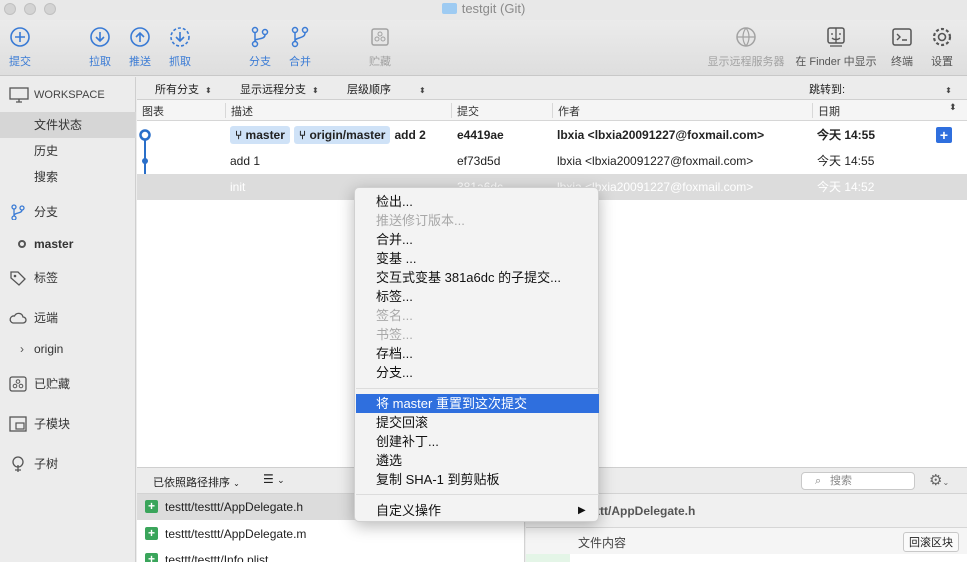 The height and width of the screenshot is (562, 967). What do you see at coordinates (68, 125) in the screenshot?
I see `sidebar-item-file-status: 文件状态` at bounding box center [68, 125].